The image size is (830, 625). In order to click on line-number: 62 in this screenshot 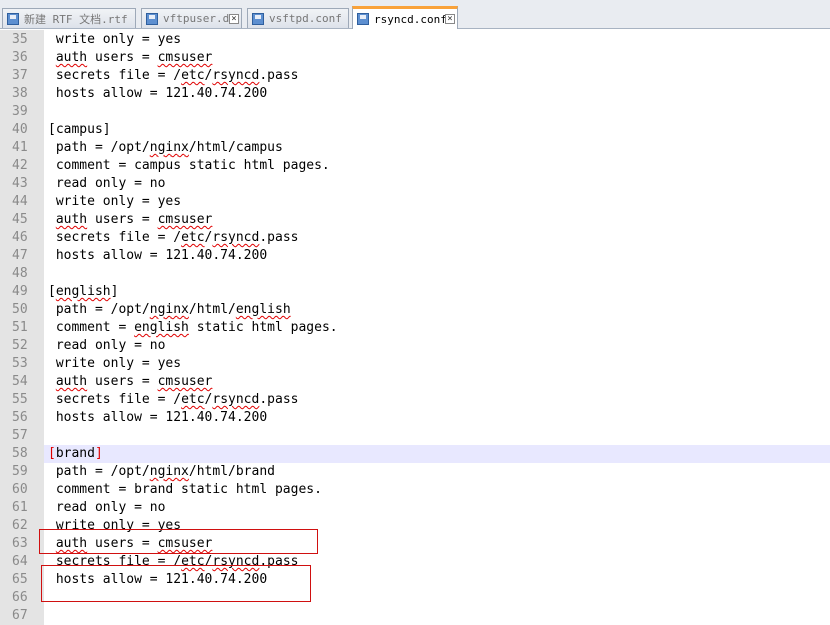, I will do `click(22, 526)`.